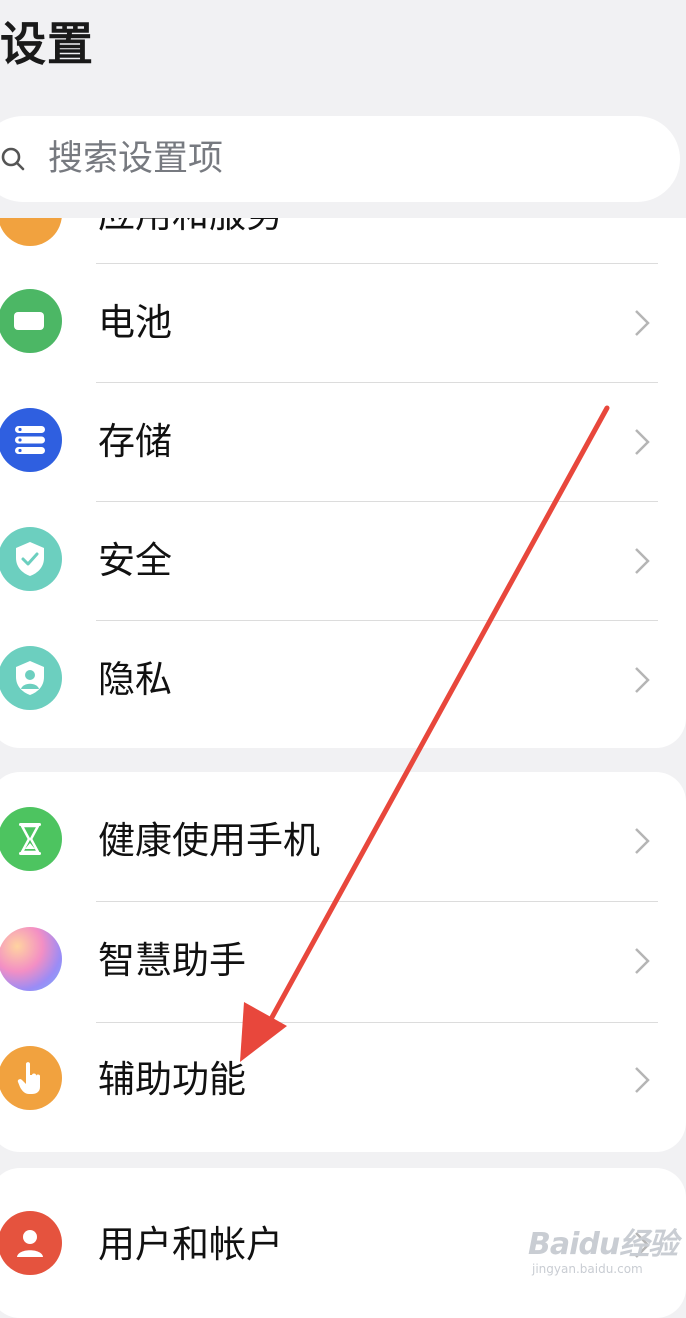 This screenshot has width=686, height=1318. What do you see at coordinates (209, 840) in the screenshot?
I see `item-label: 健康使用手机` at bounding box center [209, 840].